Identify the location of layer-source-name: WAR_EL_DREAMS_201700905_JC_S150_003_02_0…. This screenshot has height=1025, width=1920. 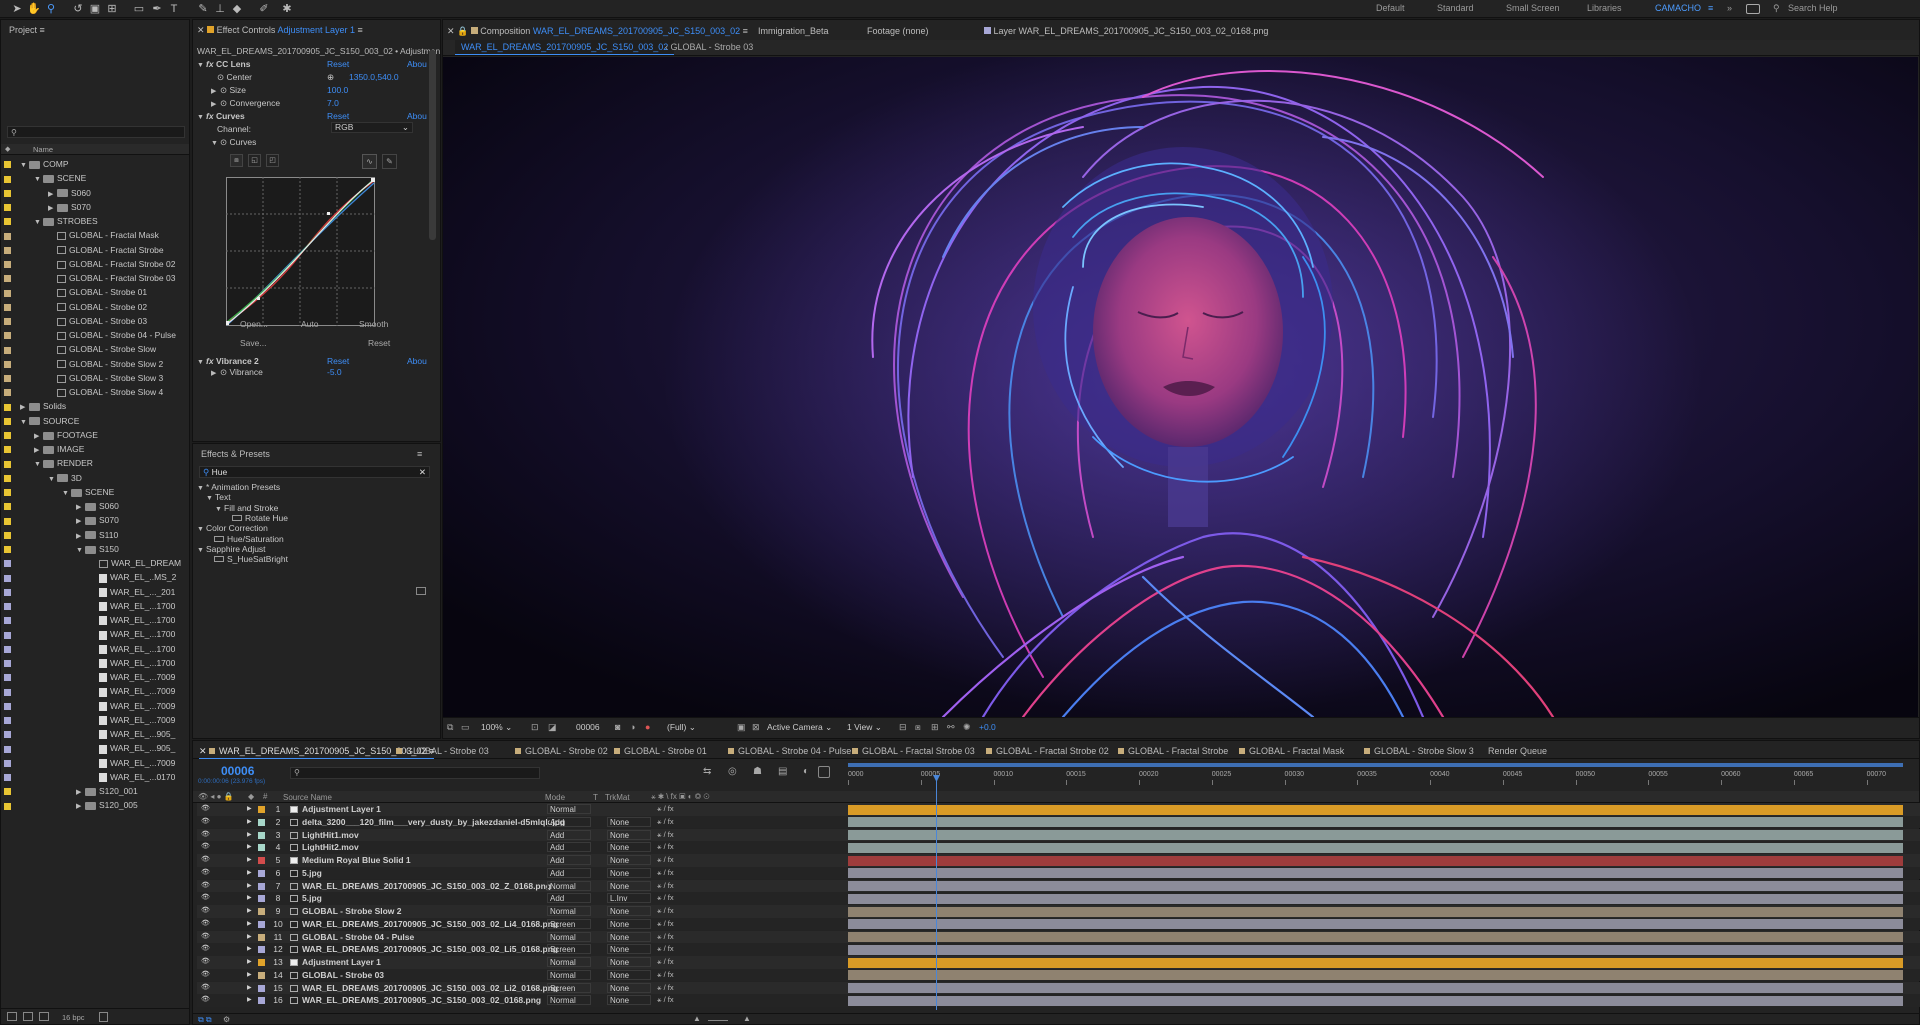
(421, 1000).